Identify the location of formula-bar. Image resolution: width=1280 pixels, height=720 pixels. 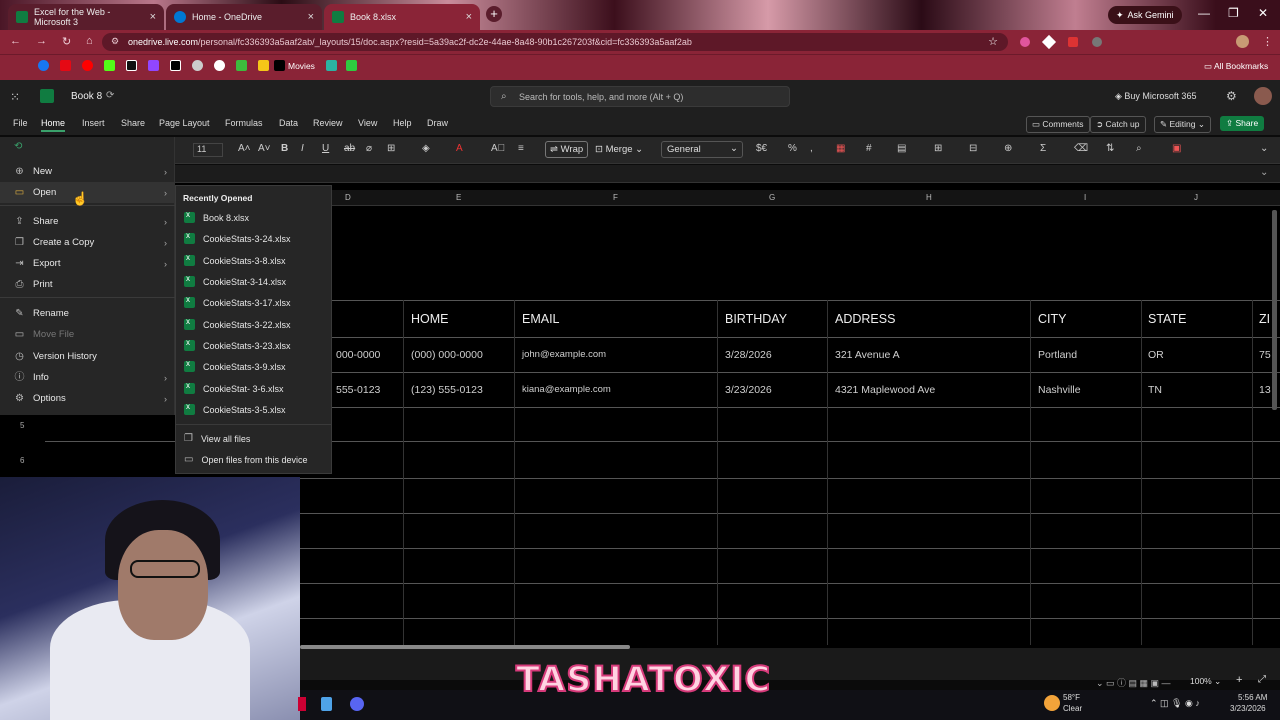
(640, 174).